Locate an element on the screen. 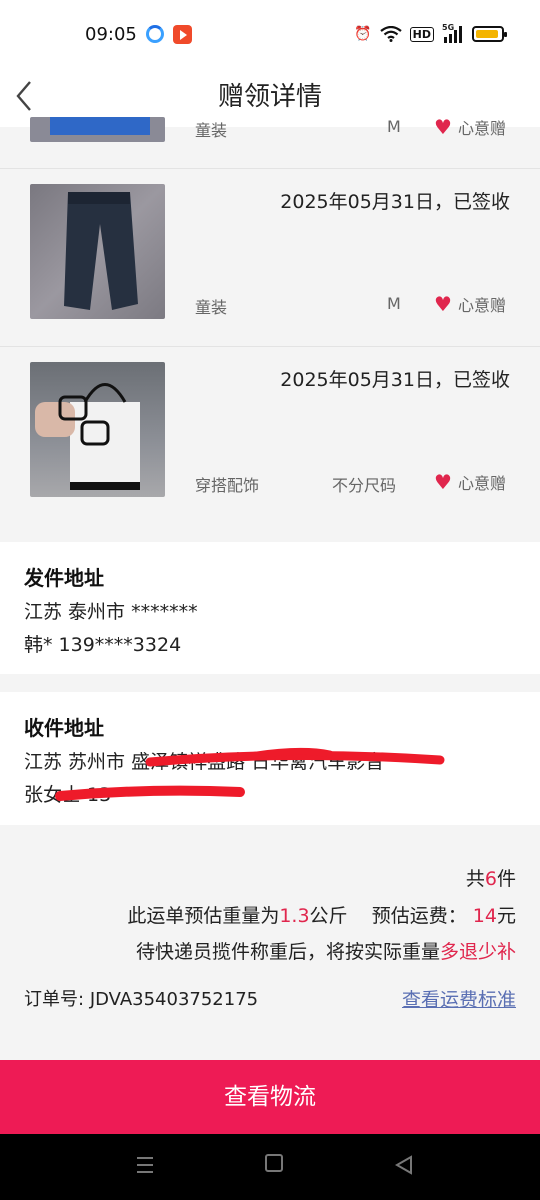  glasses-bag-image is located at coordinates (87, 436).